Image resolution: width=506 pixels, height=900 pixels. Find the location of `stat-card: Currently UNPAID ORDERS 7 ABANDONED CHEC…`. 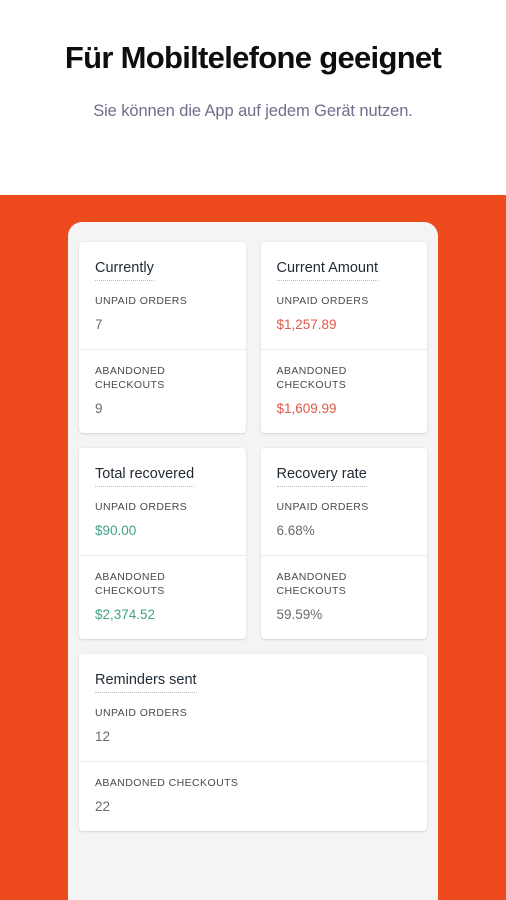

stat-card: Currently UNPAID ORDERS 7 ABANDONED CHEC… is located at coordinates (162, 337).